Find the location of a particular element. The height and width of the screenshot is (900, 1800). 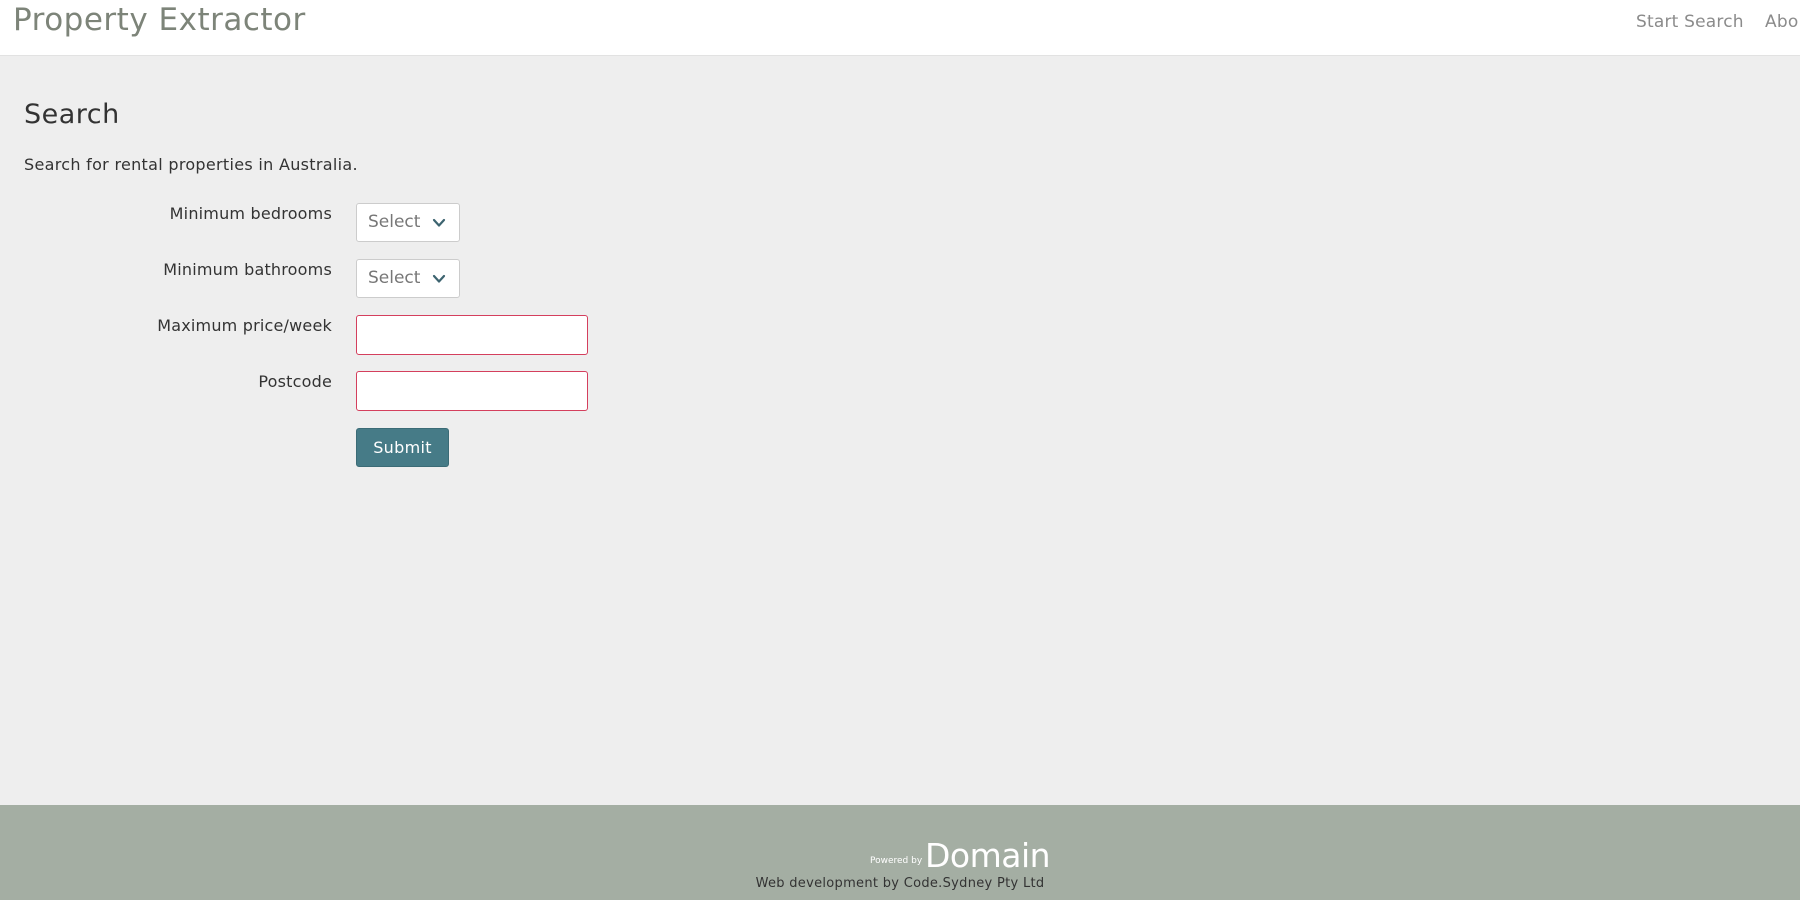

min-bathrooms-selected-value: Select is located at coordinates (394, 278).